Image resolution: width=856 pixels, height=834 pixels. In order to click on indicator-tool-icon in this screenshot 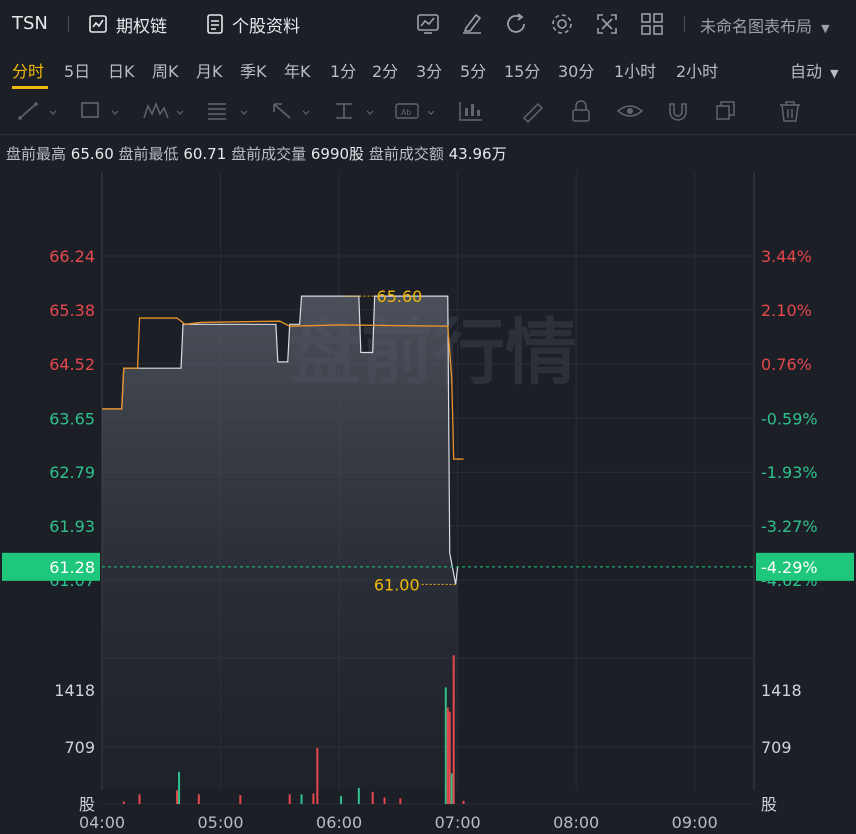, I will do `click(470, 111)`.